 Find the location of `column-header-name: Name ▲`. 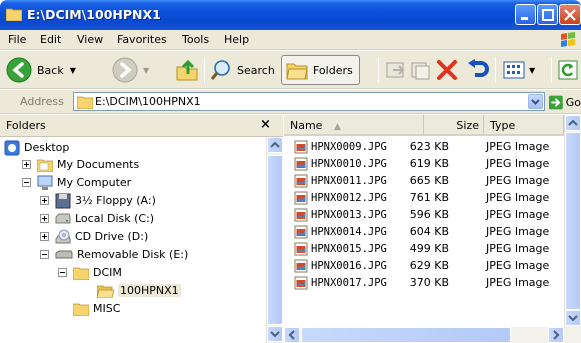

column-header-name: Name ▲ is located at coordinates (354, 125).